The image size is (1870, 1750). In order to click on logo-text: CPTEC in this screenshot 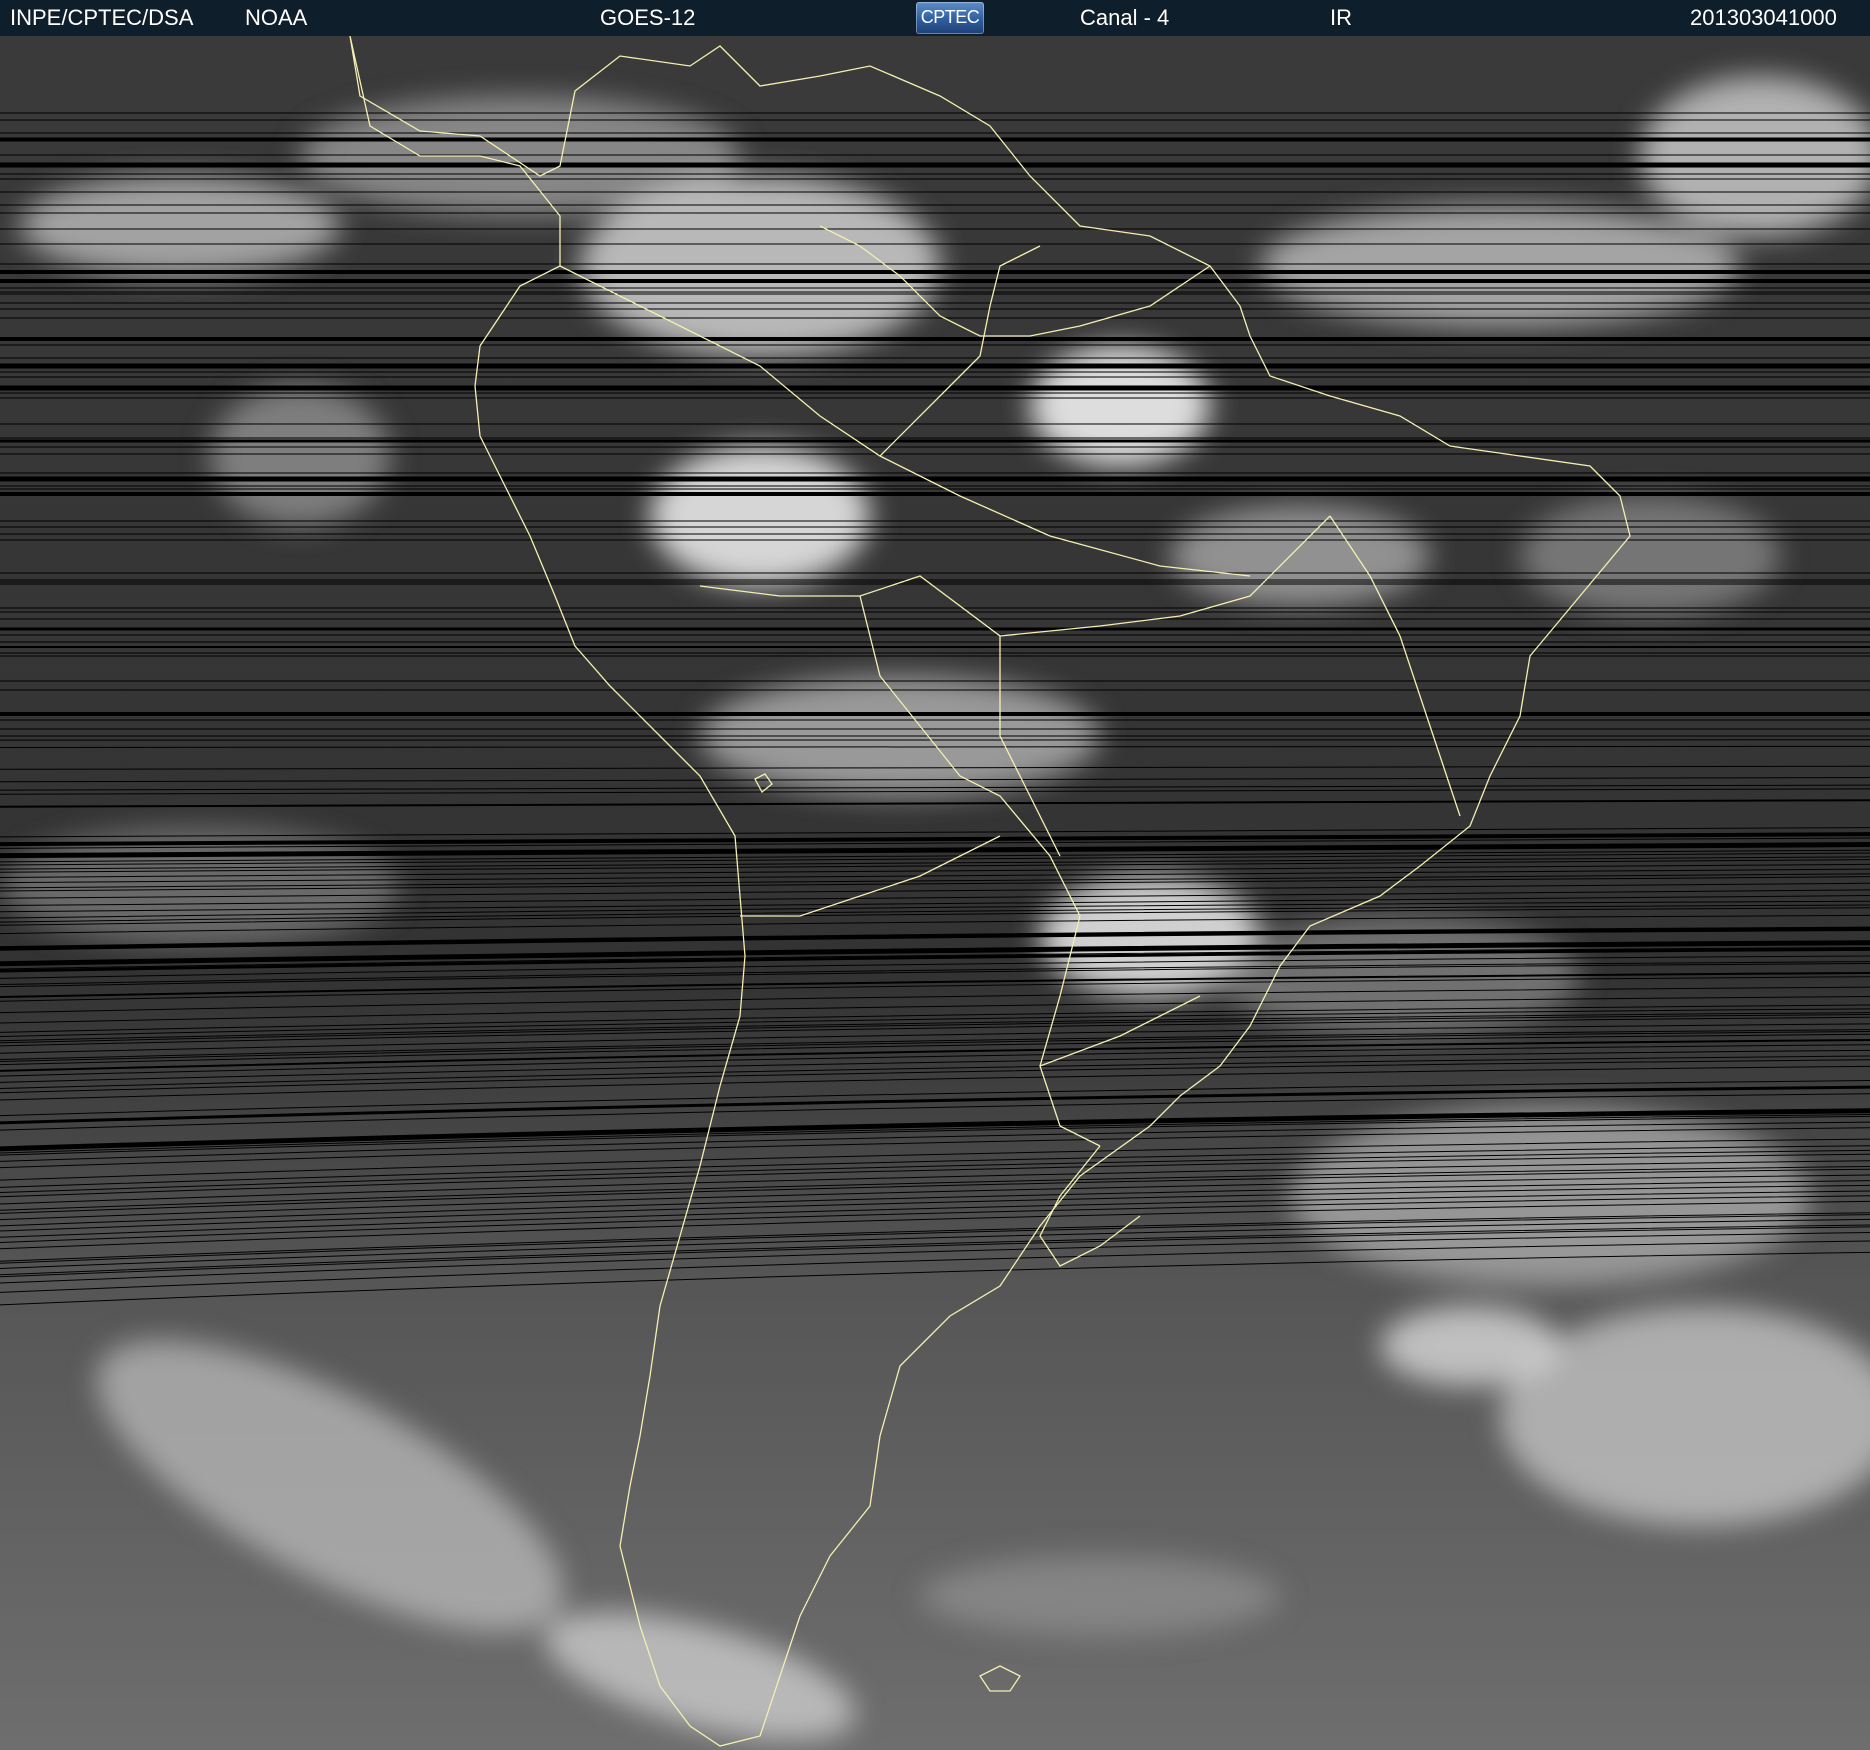, I will do `click(950, 17)`.